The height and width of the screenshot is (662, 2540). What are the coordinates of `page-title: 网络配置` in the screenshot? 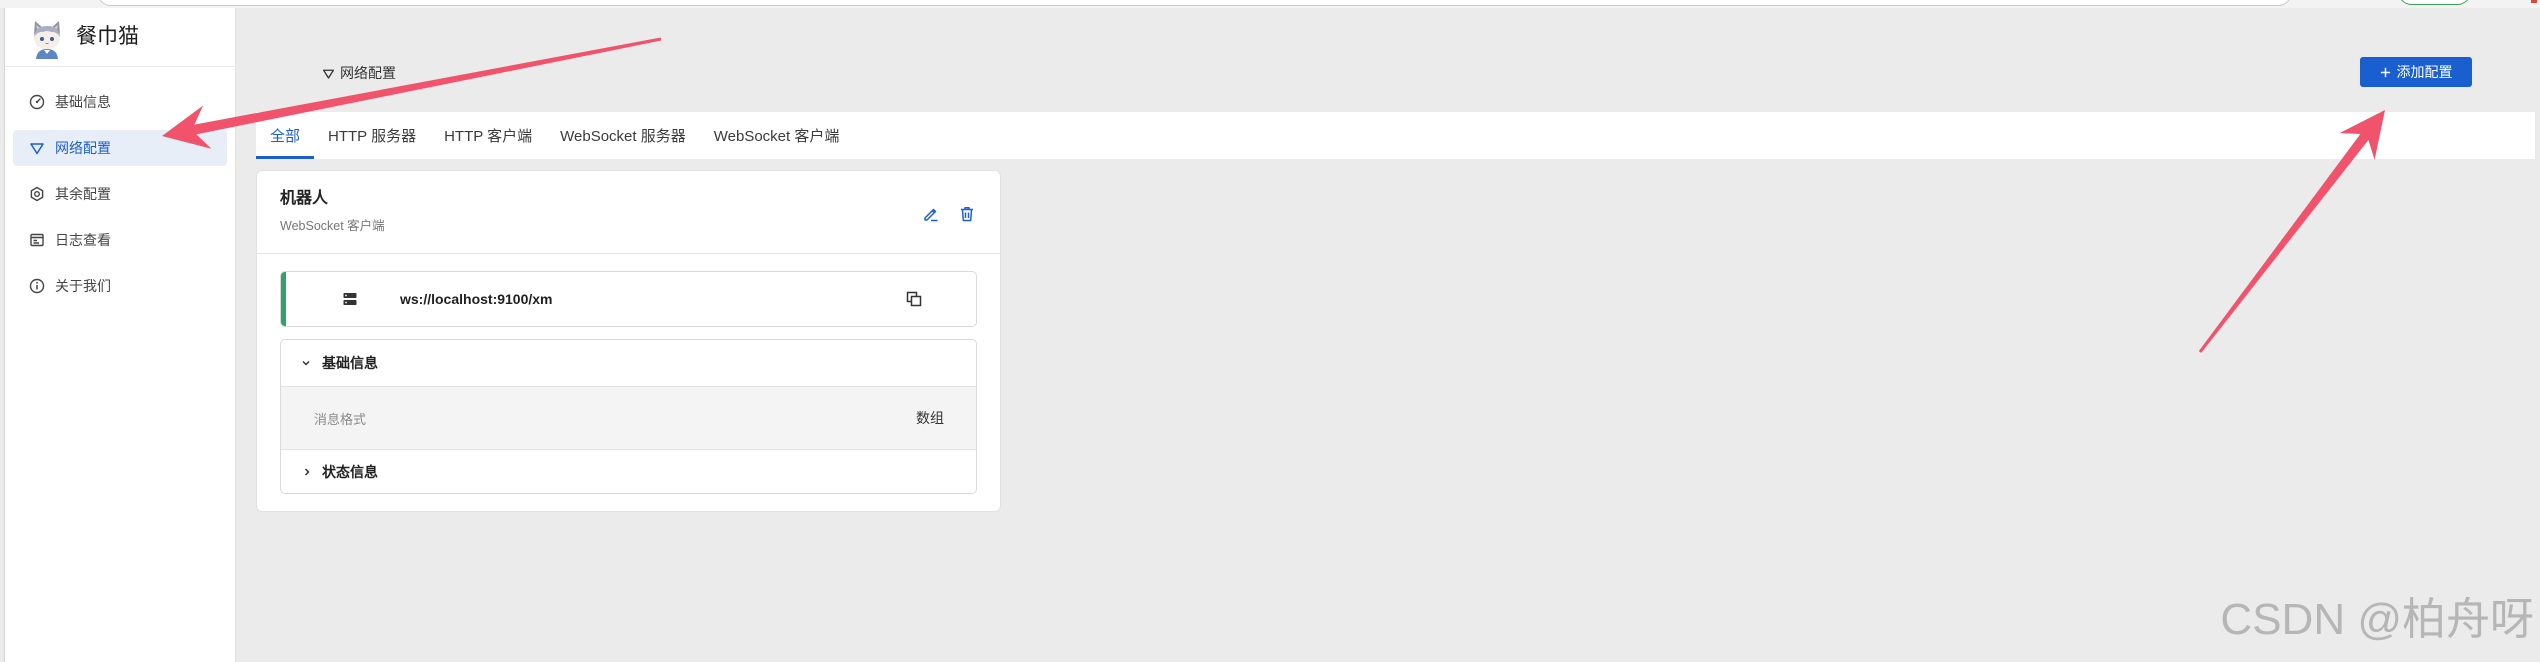 It's located at (359, 73).